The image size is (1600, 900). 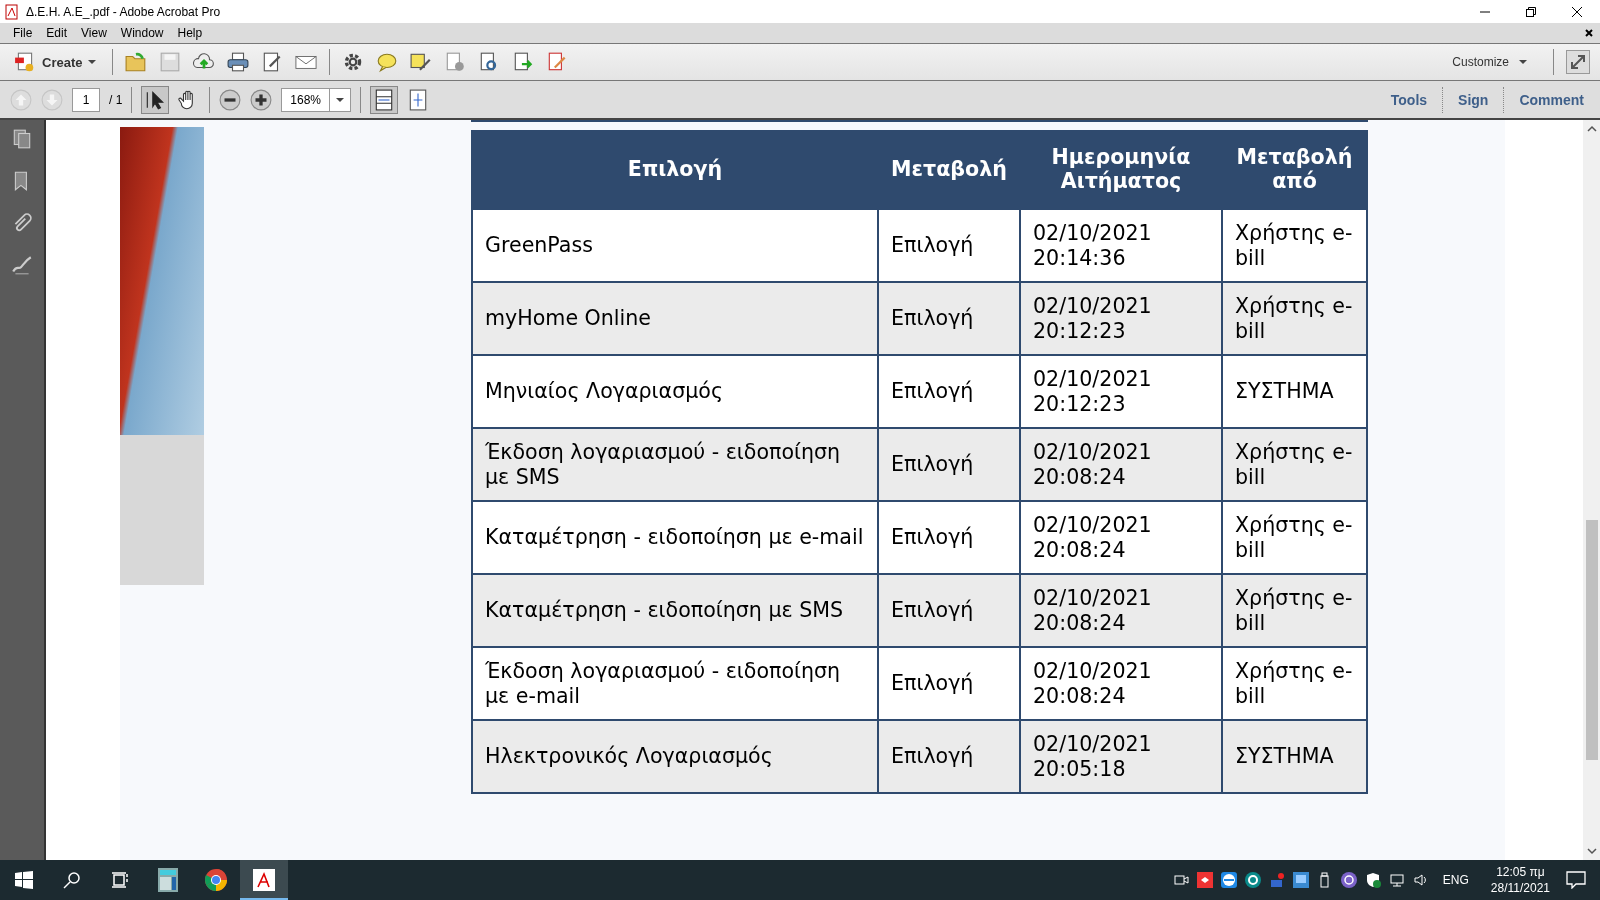 I want to click on menu-item: Help, so click(x=190, y=33).